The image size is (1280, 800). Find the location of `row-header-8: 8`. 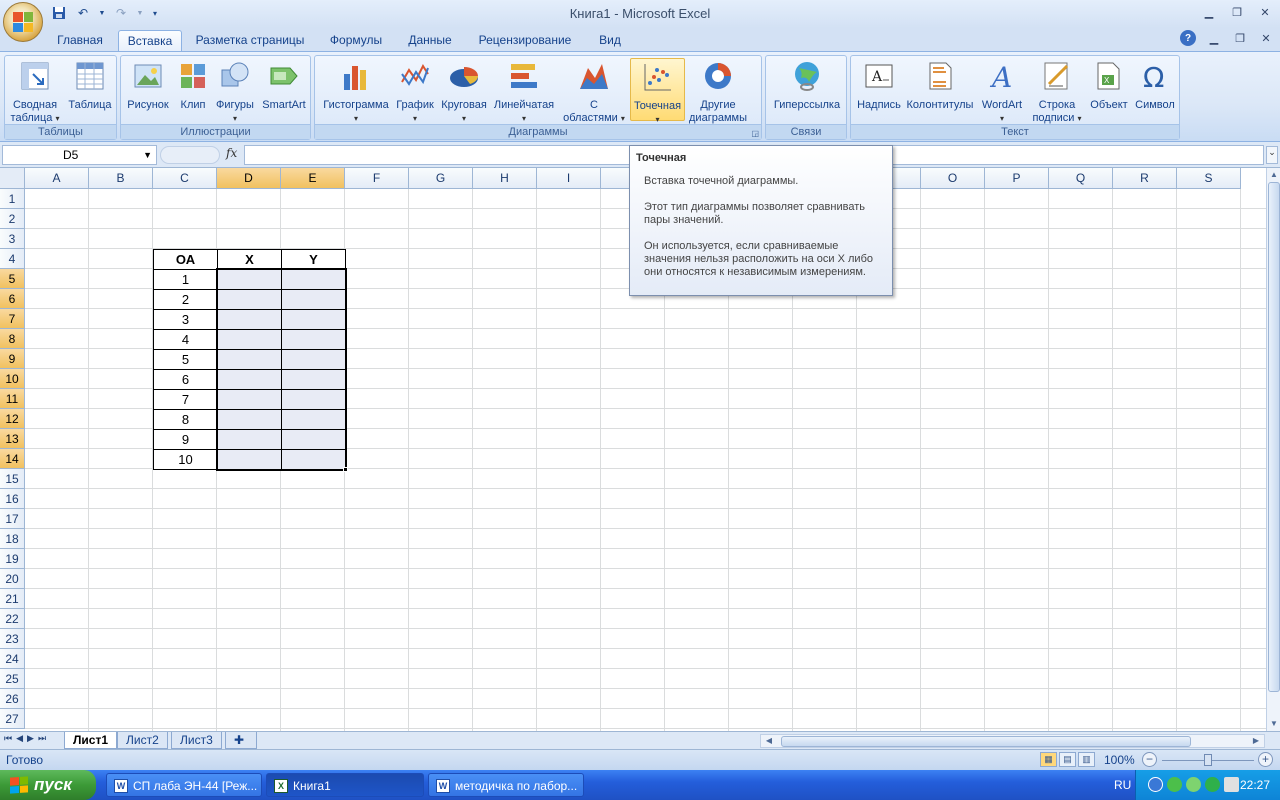

row-header-8: 8 is located at coordinates (12, 339).